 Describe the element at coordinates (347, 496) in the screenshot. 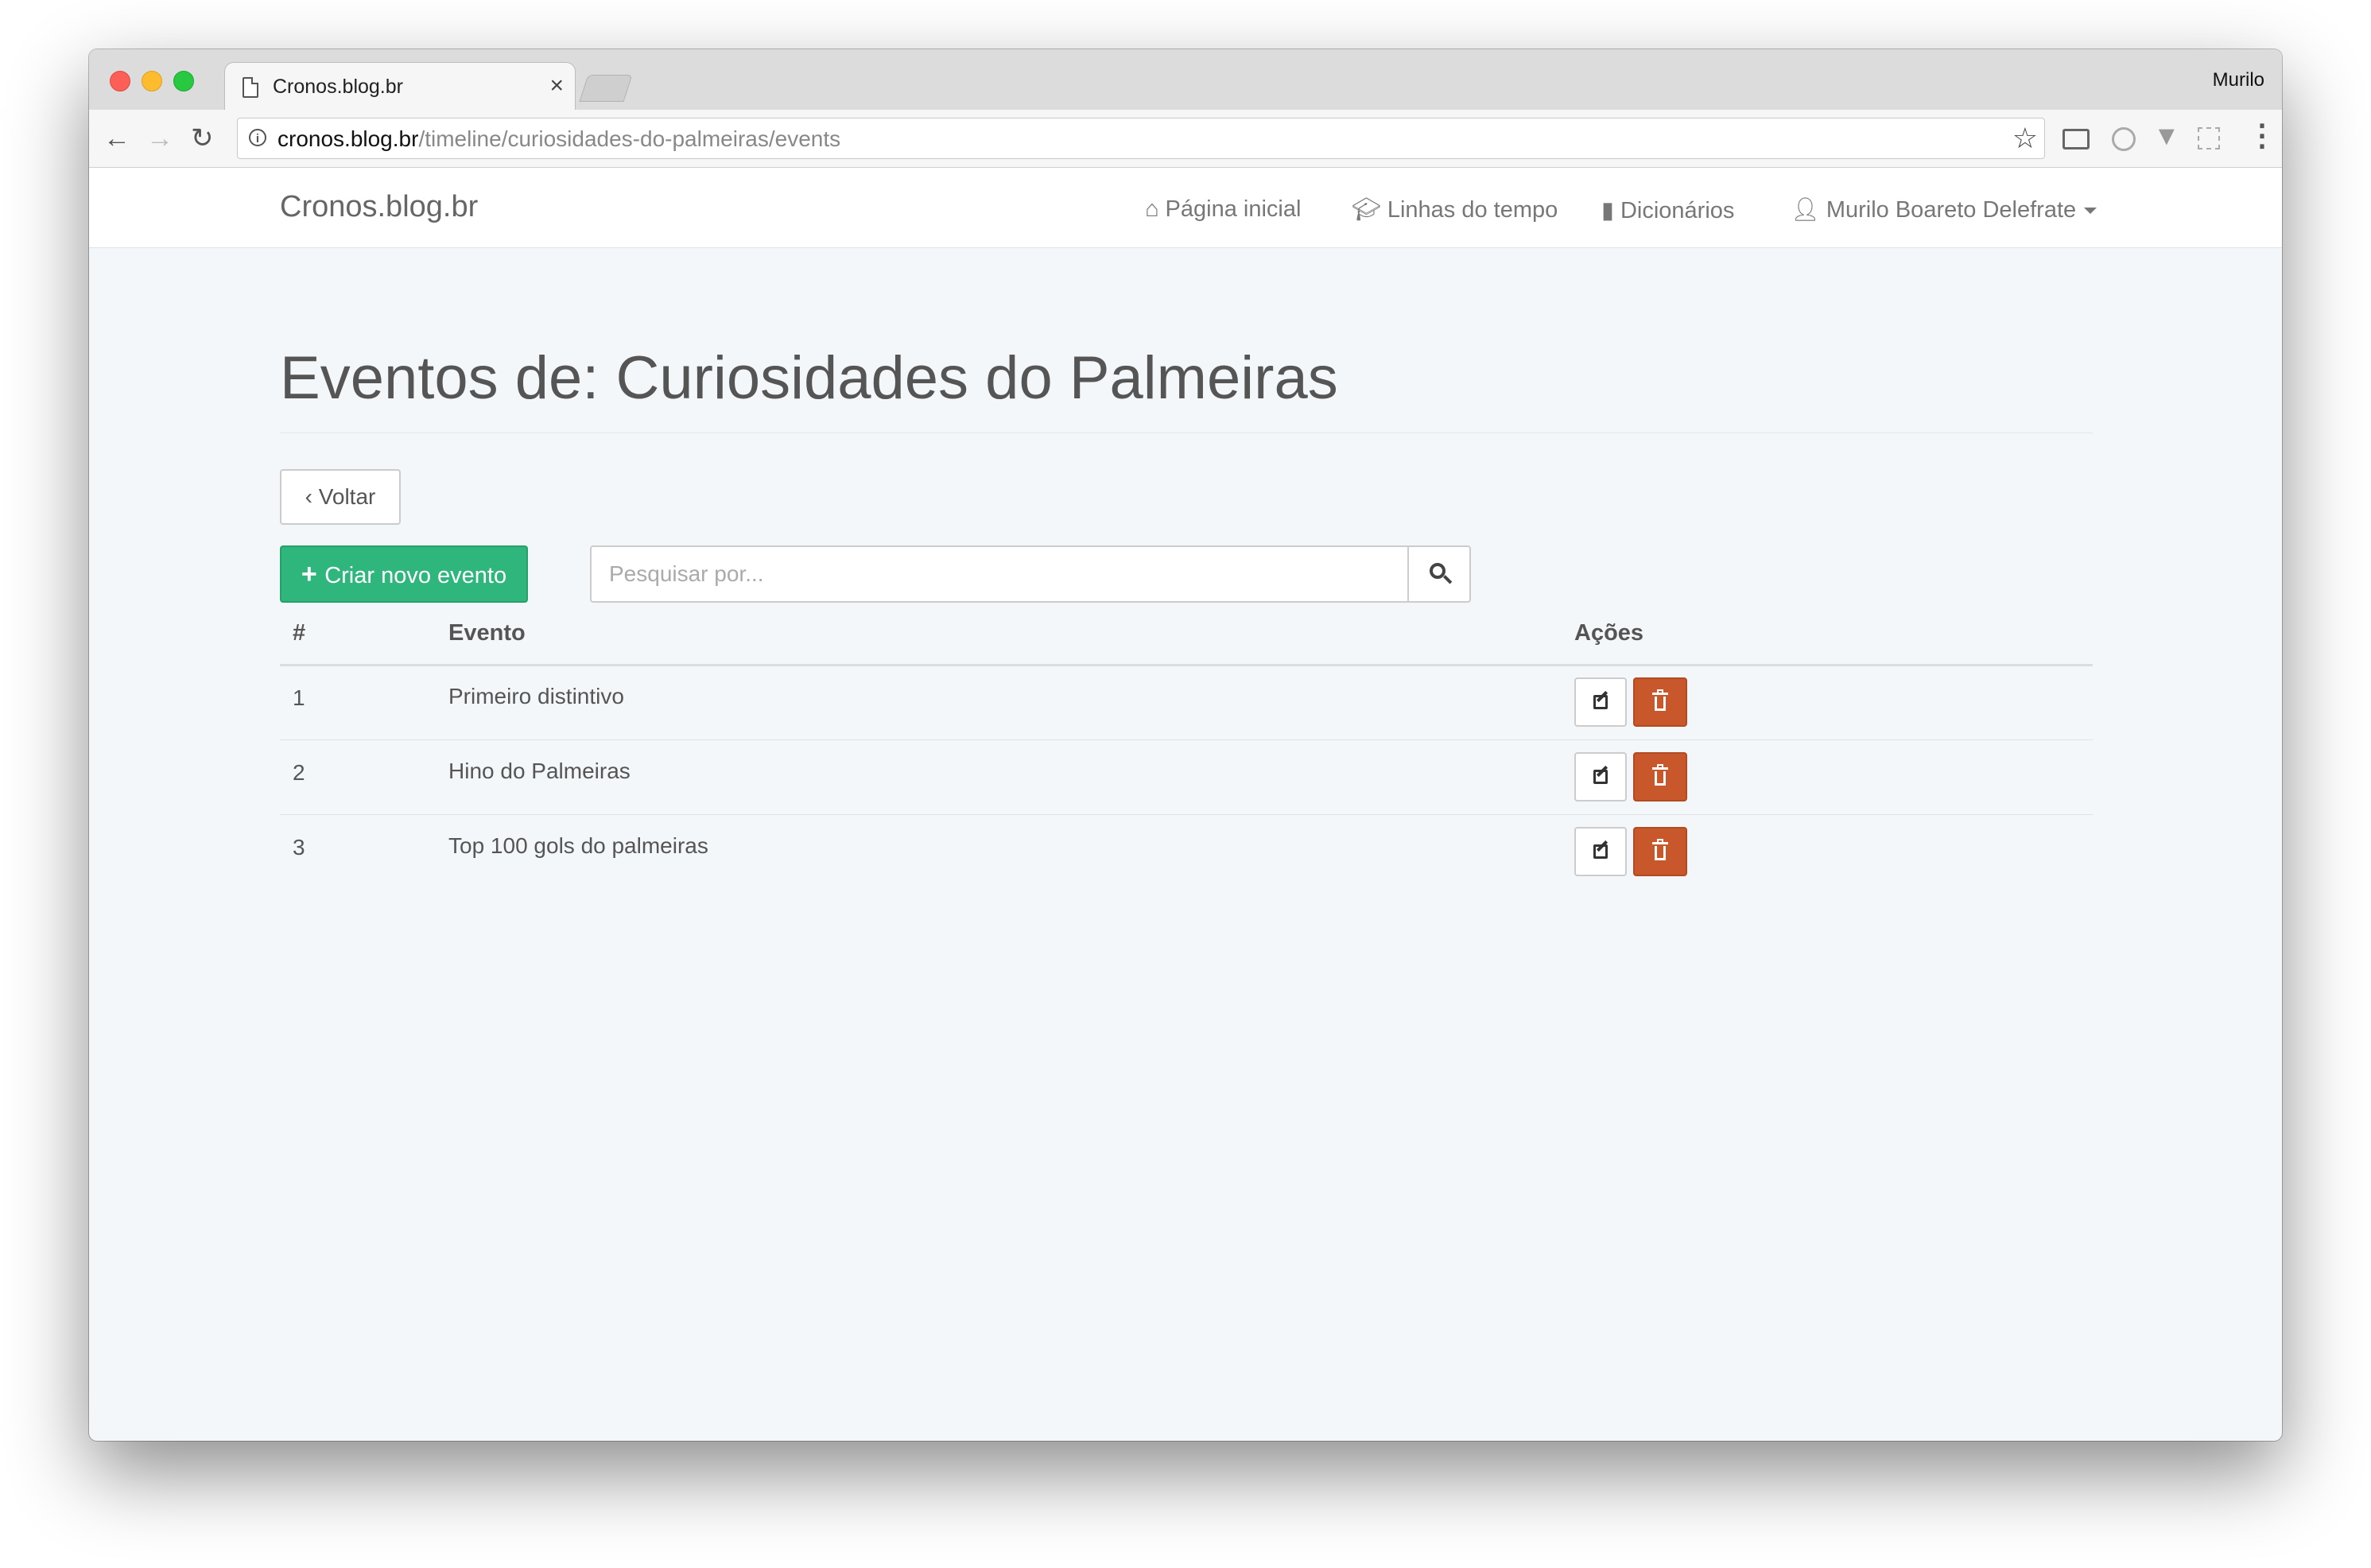

I see `back-button-label: Voltar` at that location.